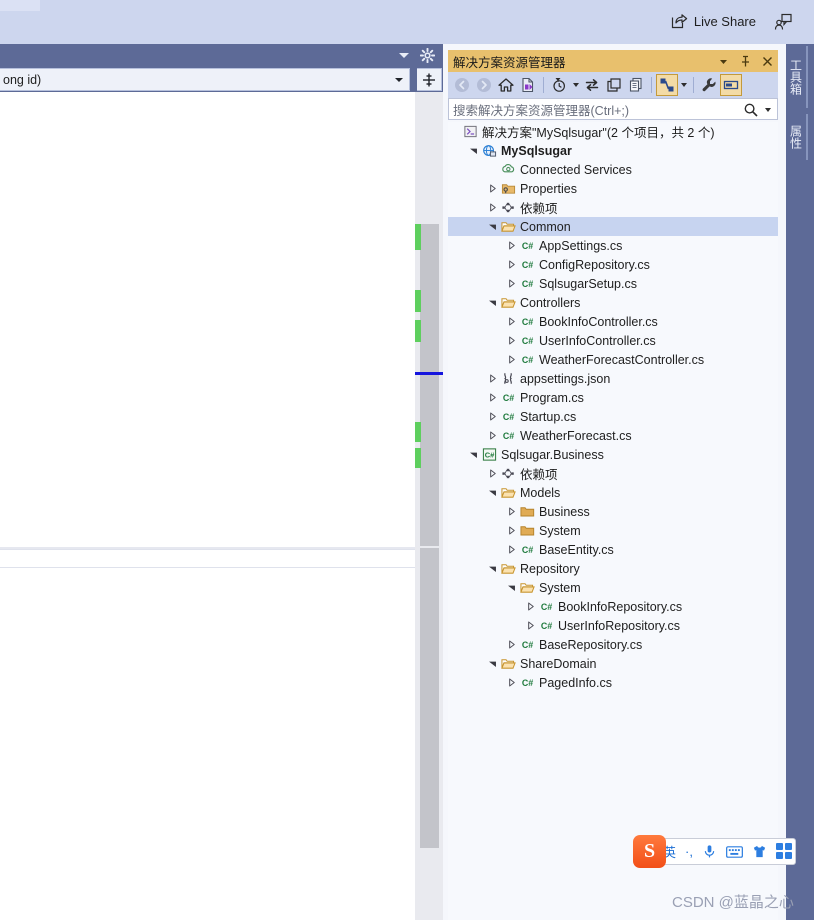 This screenshot has width=814, height=920. What do you see at coordinates (429, 698) in the screenshot?
I see `scrollbar-thumb-lower` at bounding box center [429, 698].